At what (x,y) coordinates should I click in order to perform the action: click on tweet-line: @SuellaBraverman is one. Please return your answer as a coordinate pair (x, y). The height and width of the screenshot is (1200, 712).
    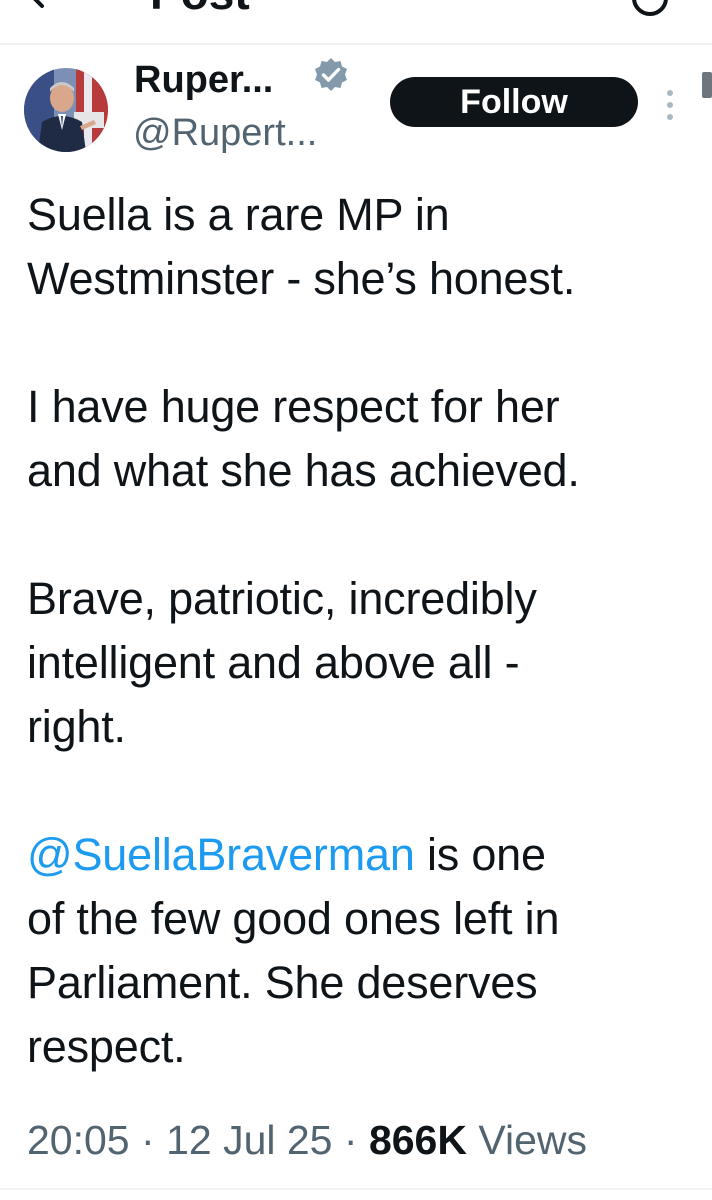
    Looking at the image, I should click on (352, 855).